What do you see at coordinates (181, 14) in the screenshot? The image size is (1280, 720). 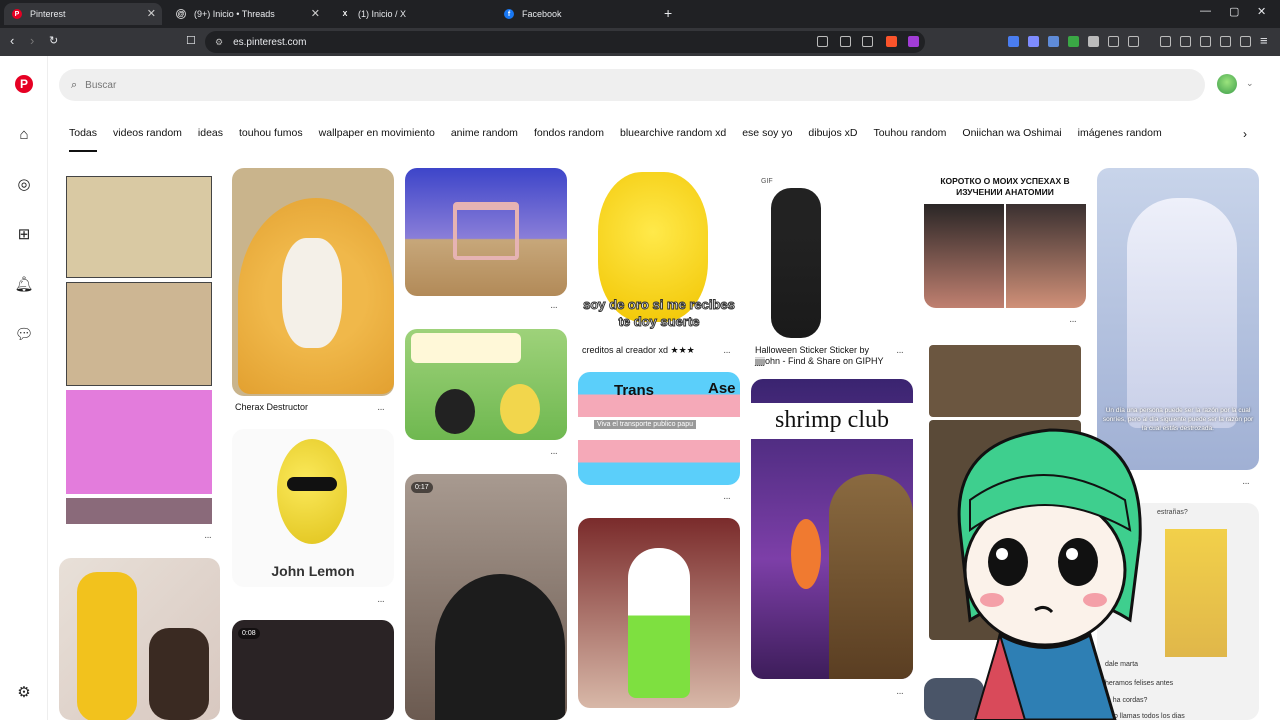 I see `threads-icon: @` at bounding box center [181, 14].